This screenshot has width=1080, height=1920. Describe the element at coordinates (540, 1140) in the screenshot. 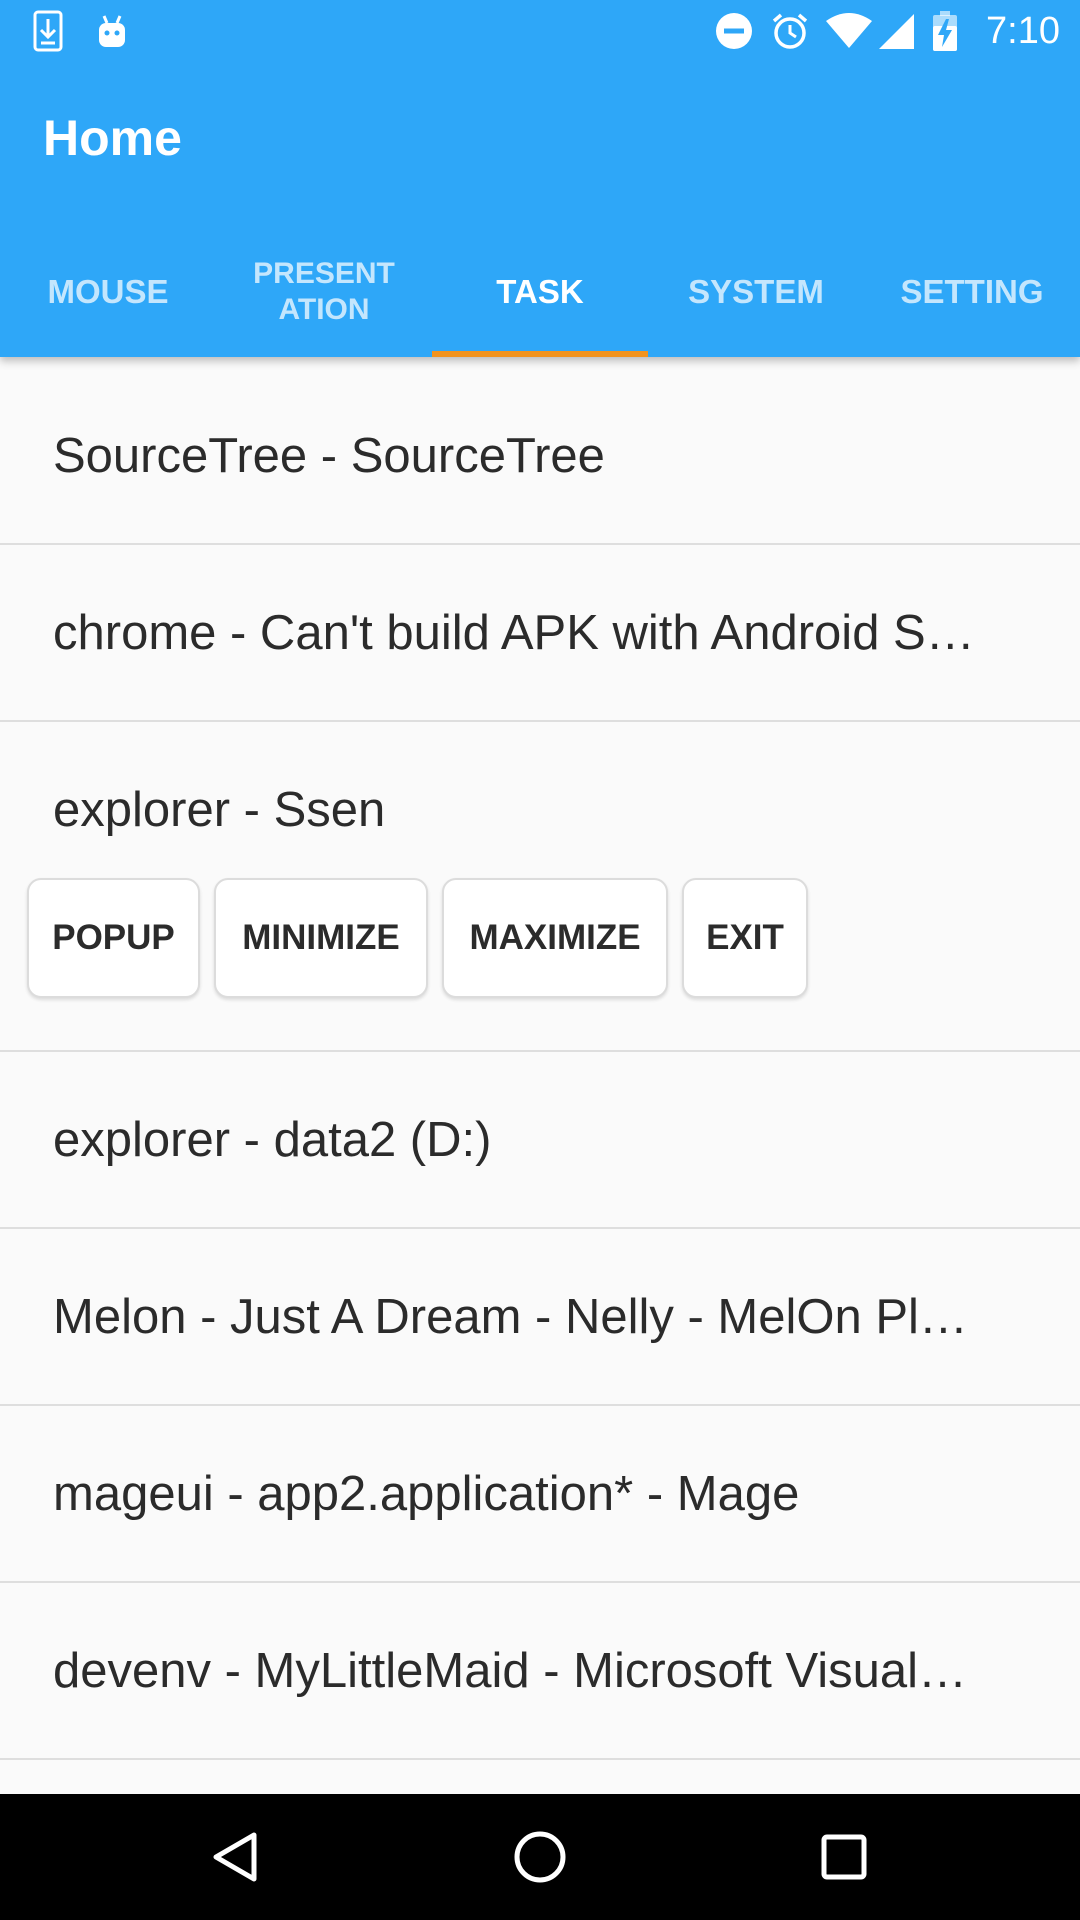

I see `task-item: explorer - data2 (D:)` at that location.